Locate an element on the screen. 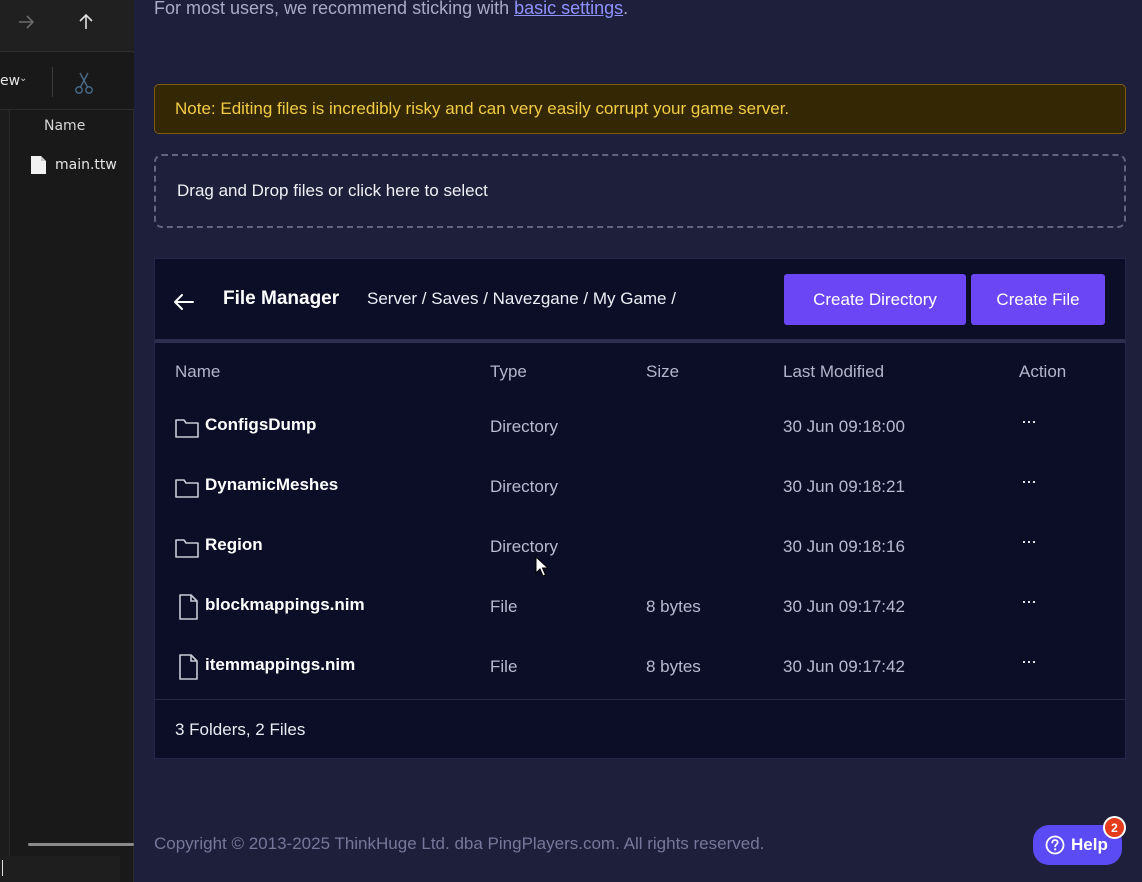 The height and width of the screenshot is (882, 1142). navigation-pane is located at coordinates (5, 496).